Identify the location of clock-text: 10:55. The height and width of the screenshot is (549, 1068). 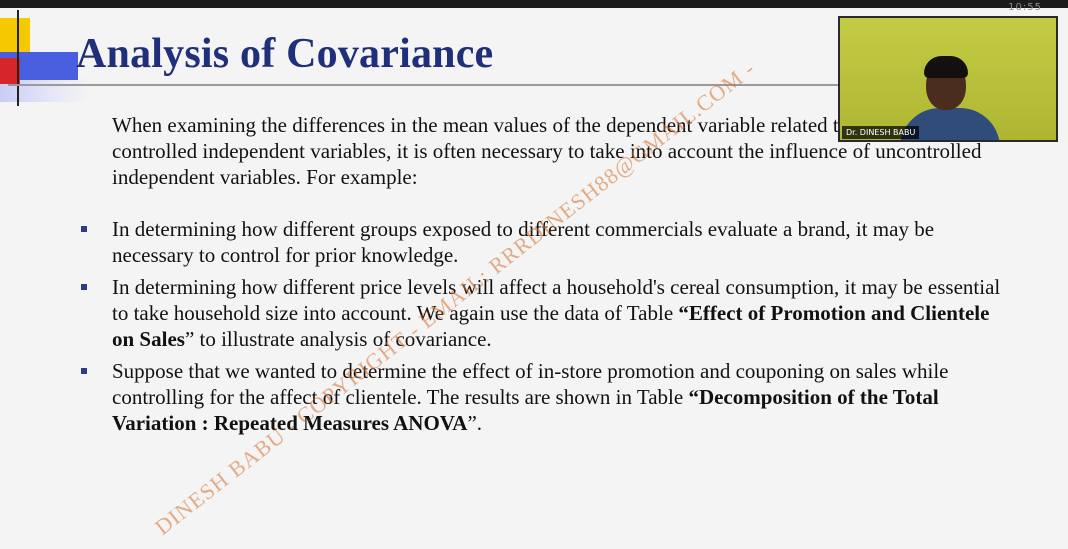
(1025, 7).